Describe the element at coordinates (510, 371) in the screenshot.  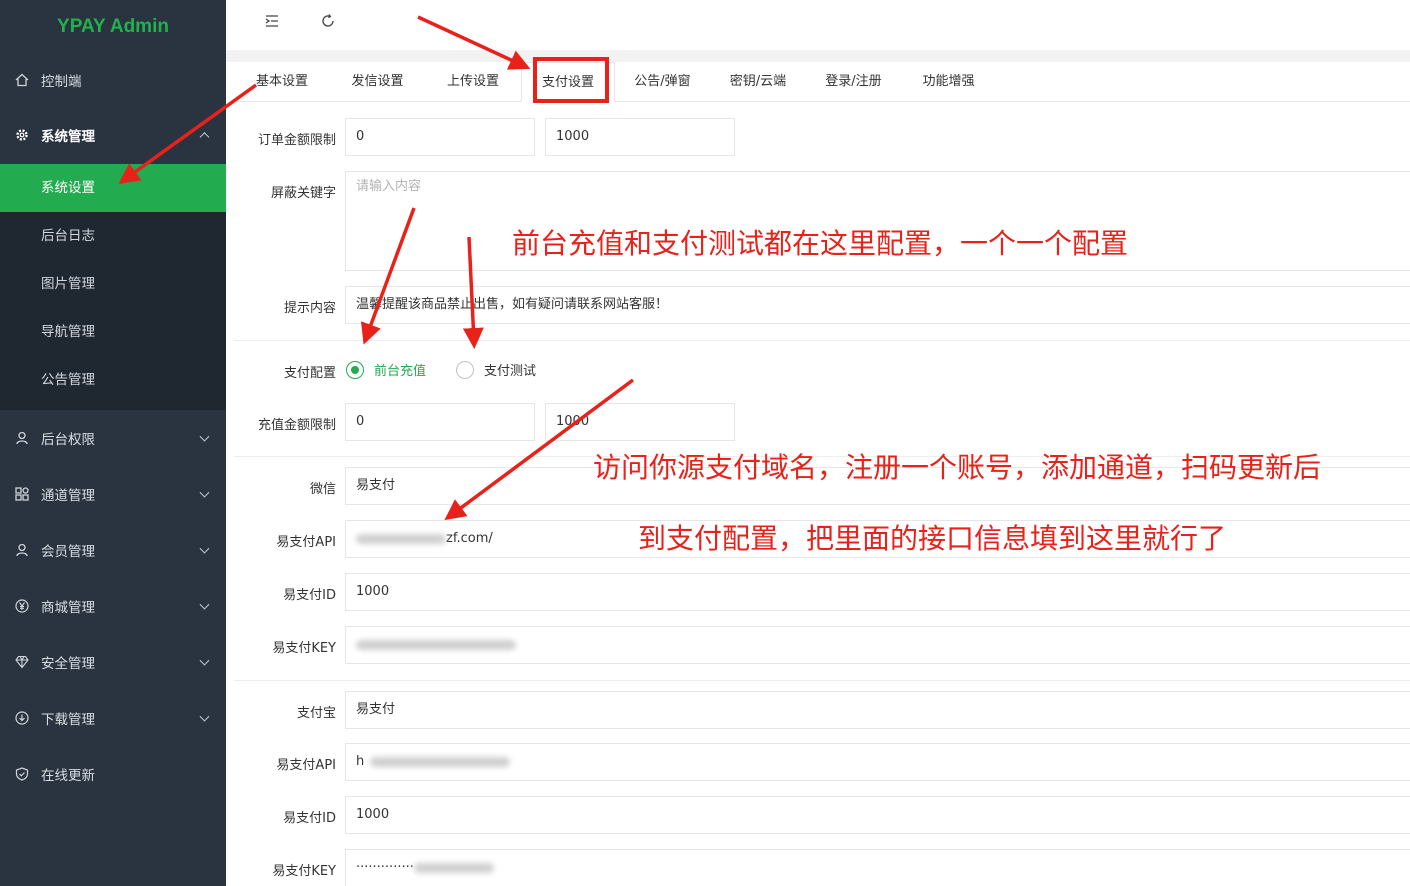
I see `radio-label: 支付测试` at that location.